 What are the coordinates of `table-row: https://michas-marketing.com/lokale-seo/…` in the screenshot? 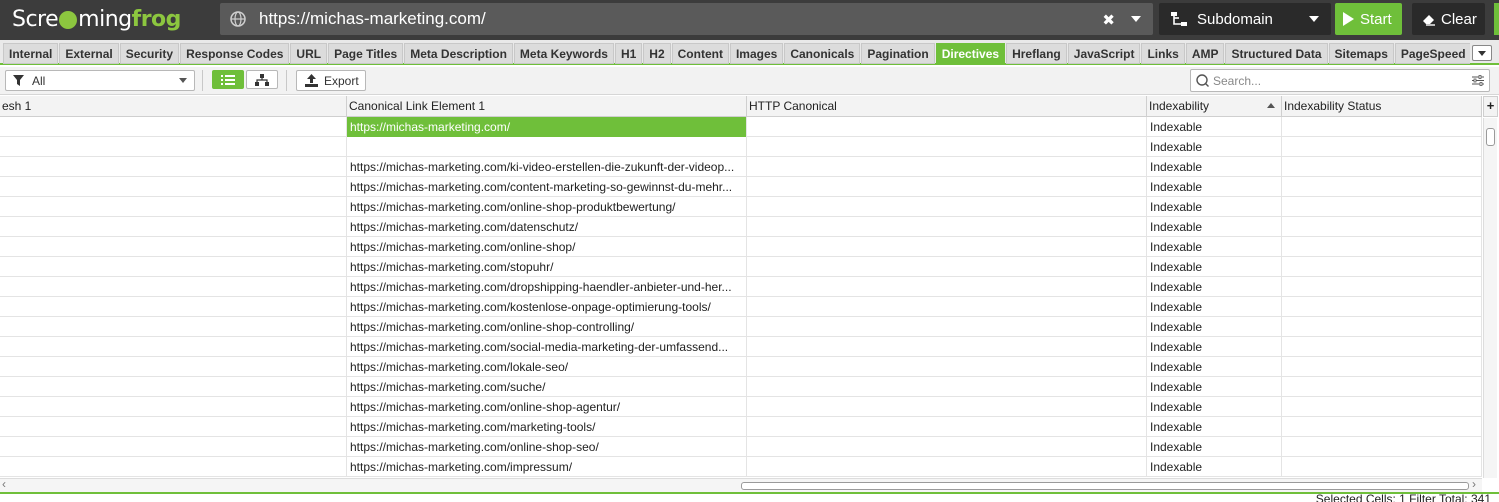 It's located at (741, 367).